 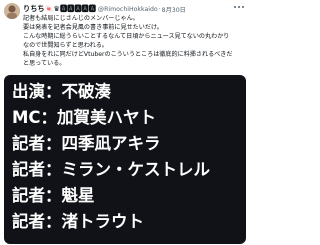 I want to click on avatar-image, so click(x=12, y=11).